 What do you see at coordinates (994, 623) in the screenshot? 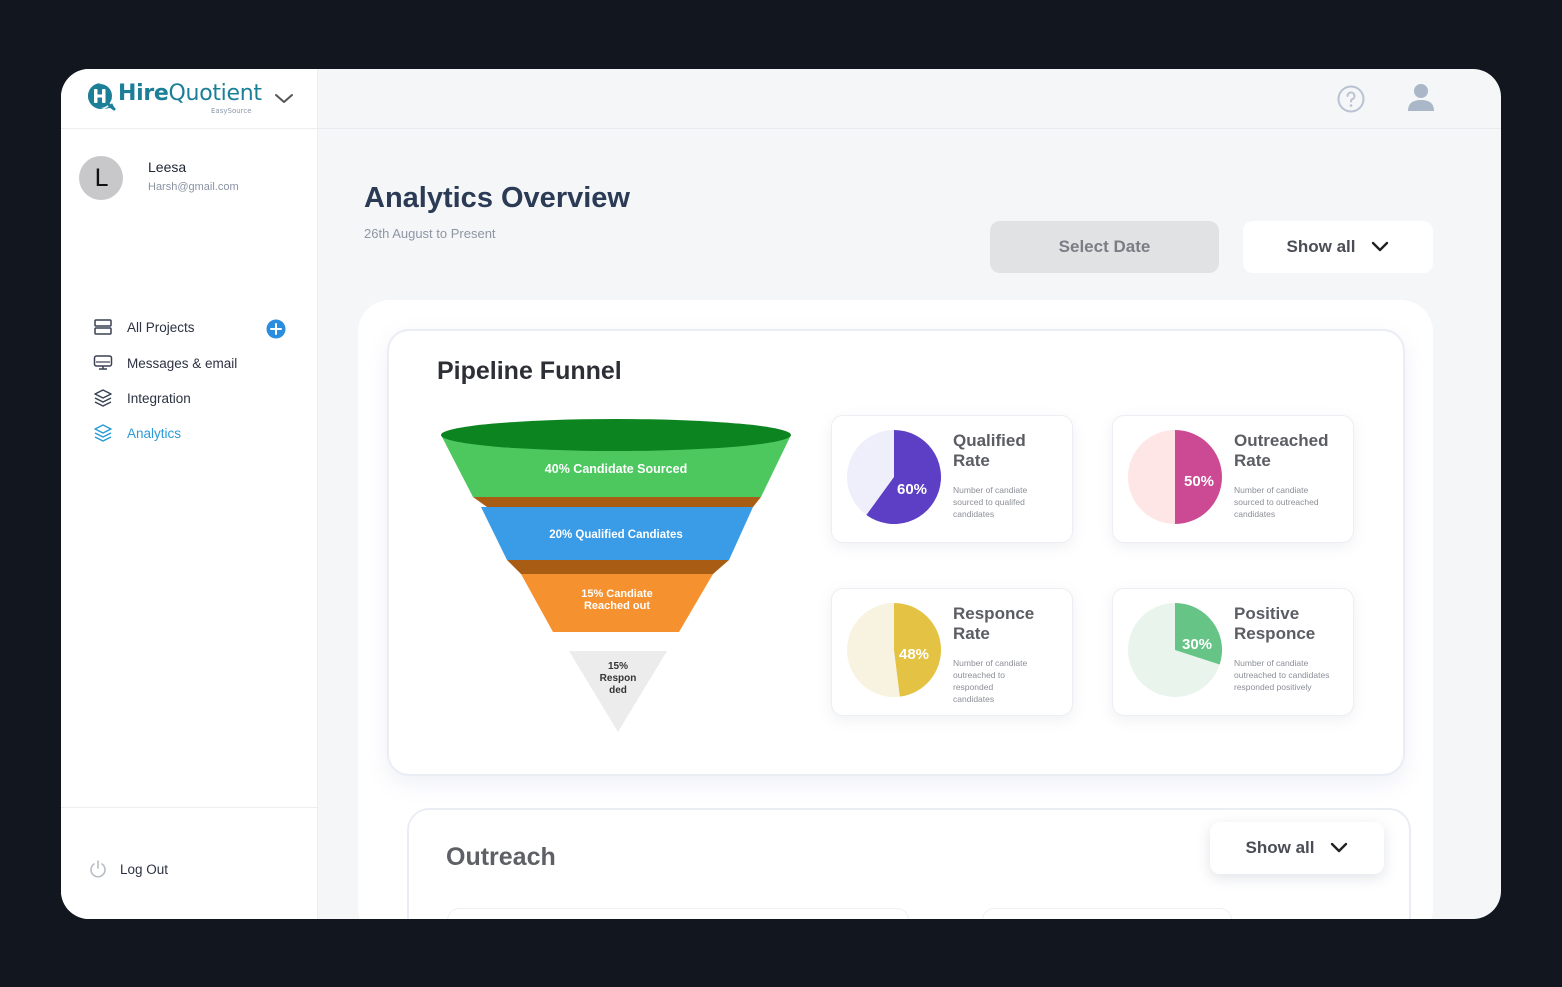
I see `stat-title: Responce Rate` at bounding box center [994, 623].